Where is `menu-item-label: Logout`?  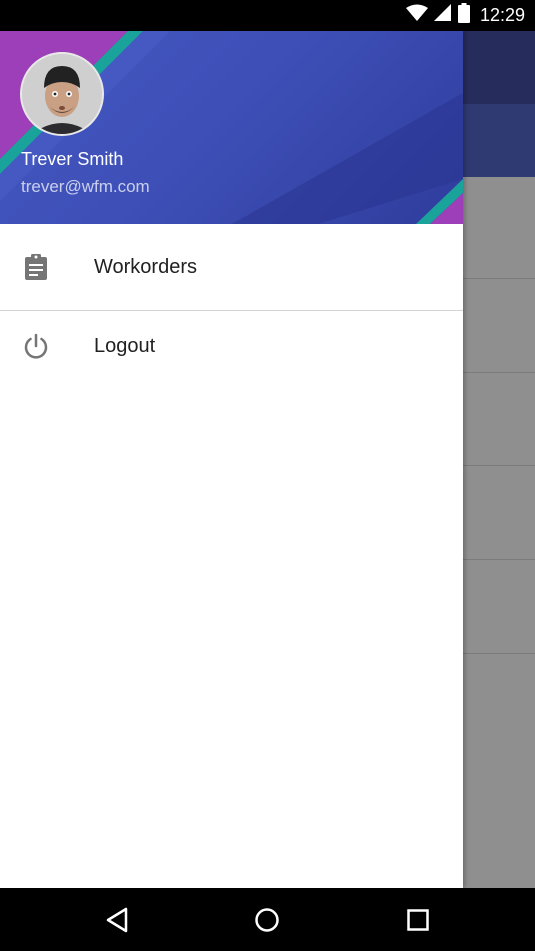
menu-item-label: Logout is located at coordinates (125, 345).